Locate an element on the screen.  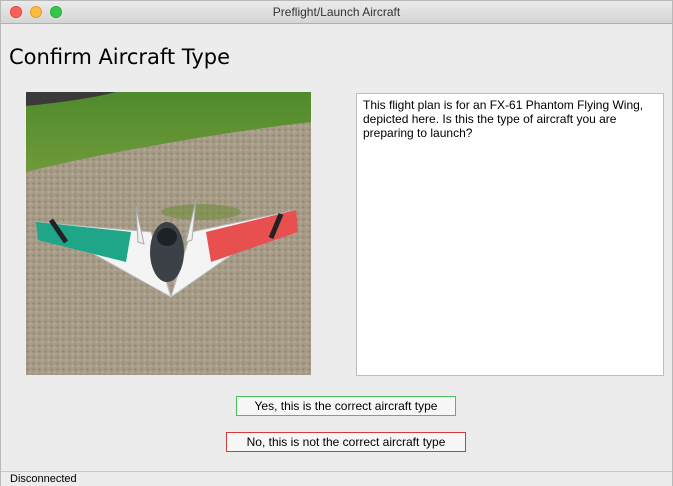
page-title: Confirm Aircraft Type is located at coordinates (120, 57).